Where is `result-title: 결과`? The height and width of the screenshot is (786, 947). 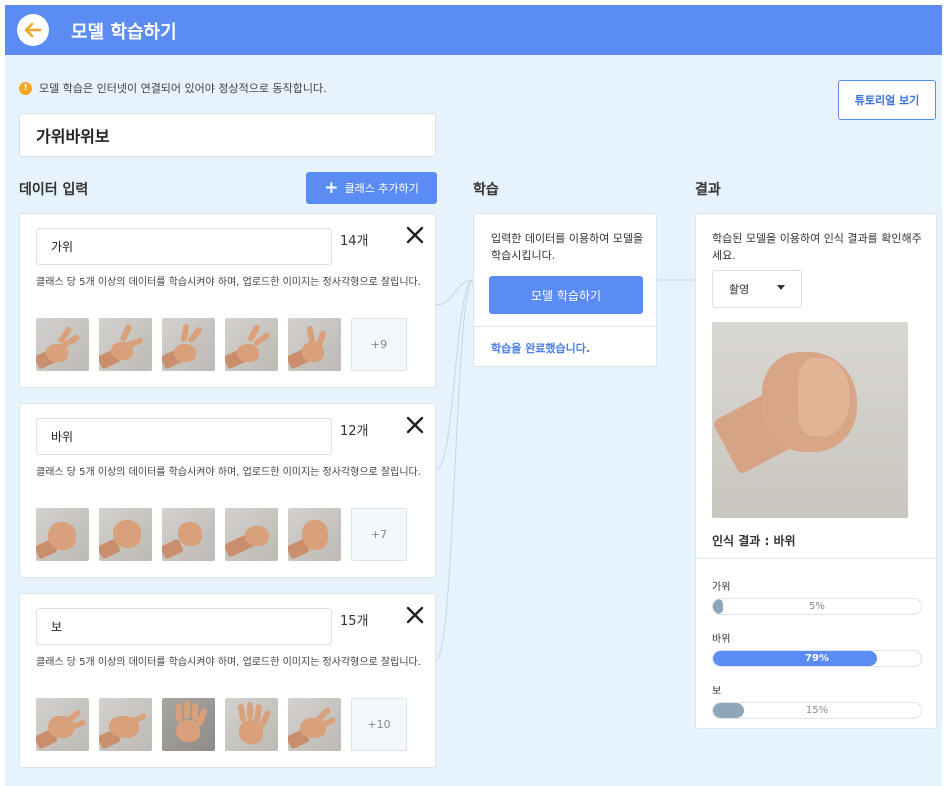
result-title: 결과 is located at coordinates (708, 190).